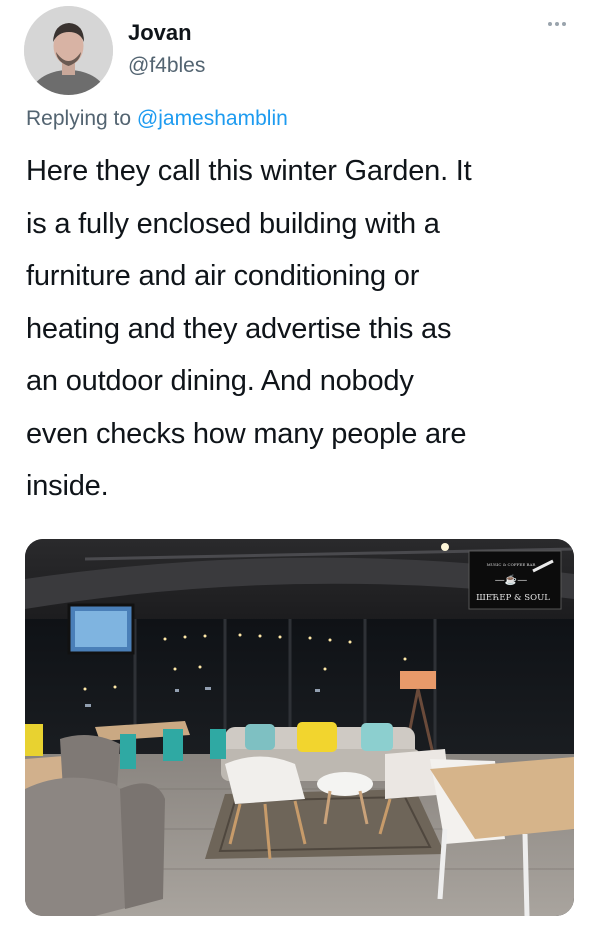 The width and height of the screenshot is (599, 933). I want to click on reply-context: Replying to @jameshamblin, so click(157, 119).